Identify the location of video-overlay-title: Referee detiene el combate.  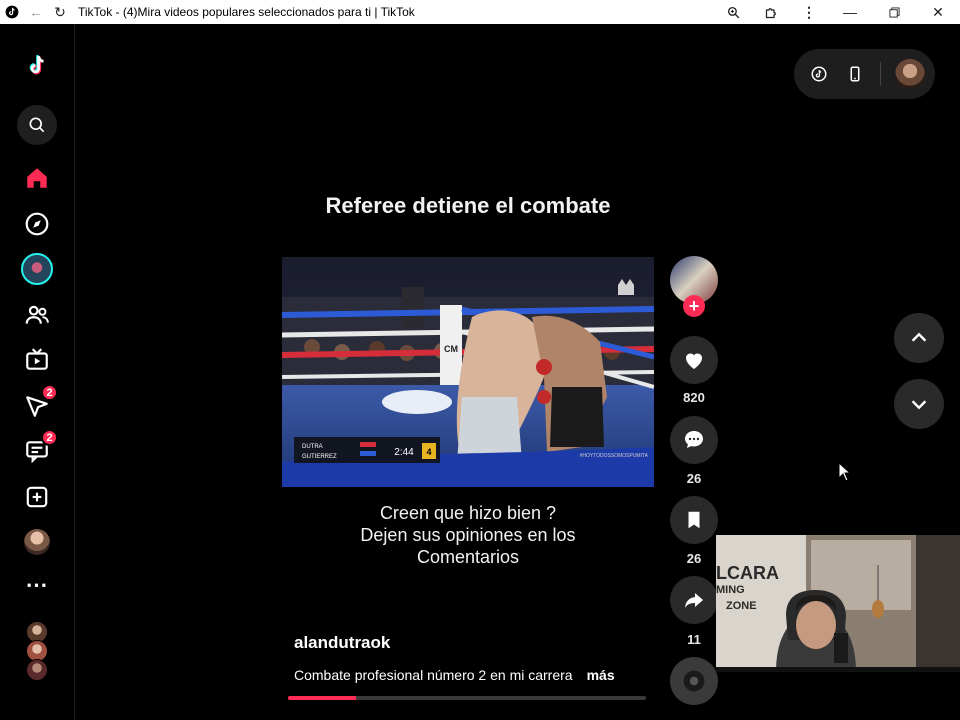
(468, 205).